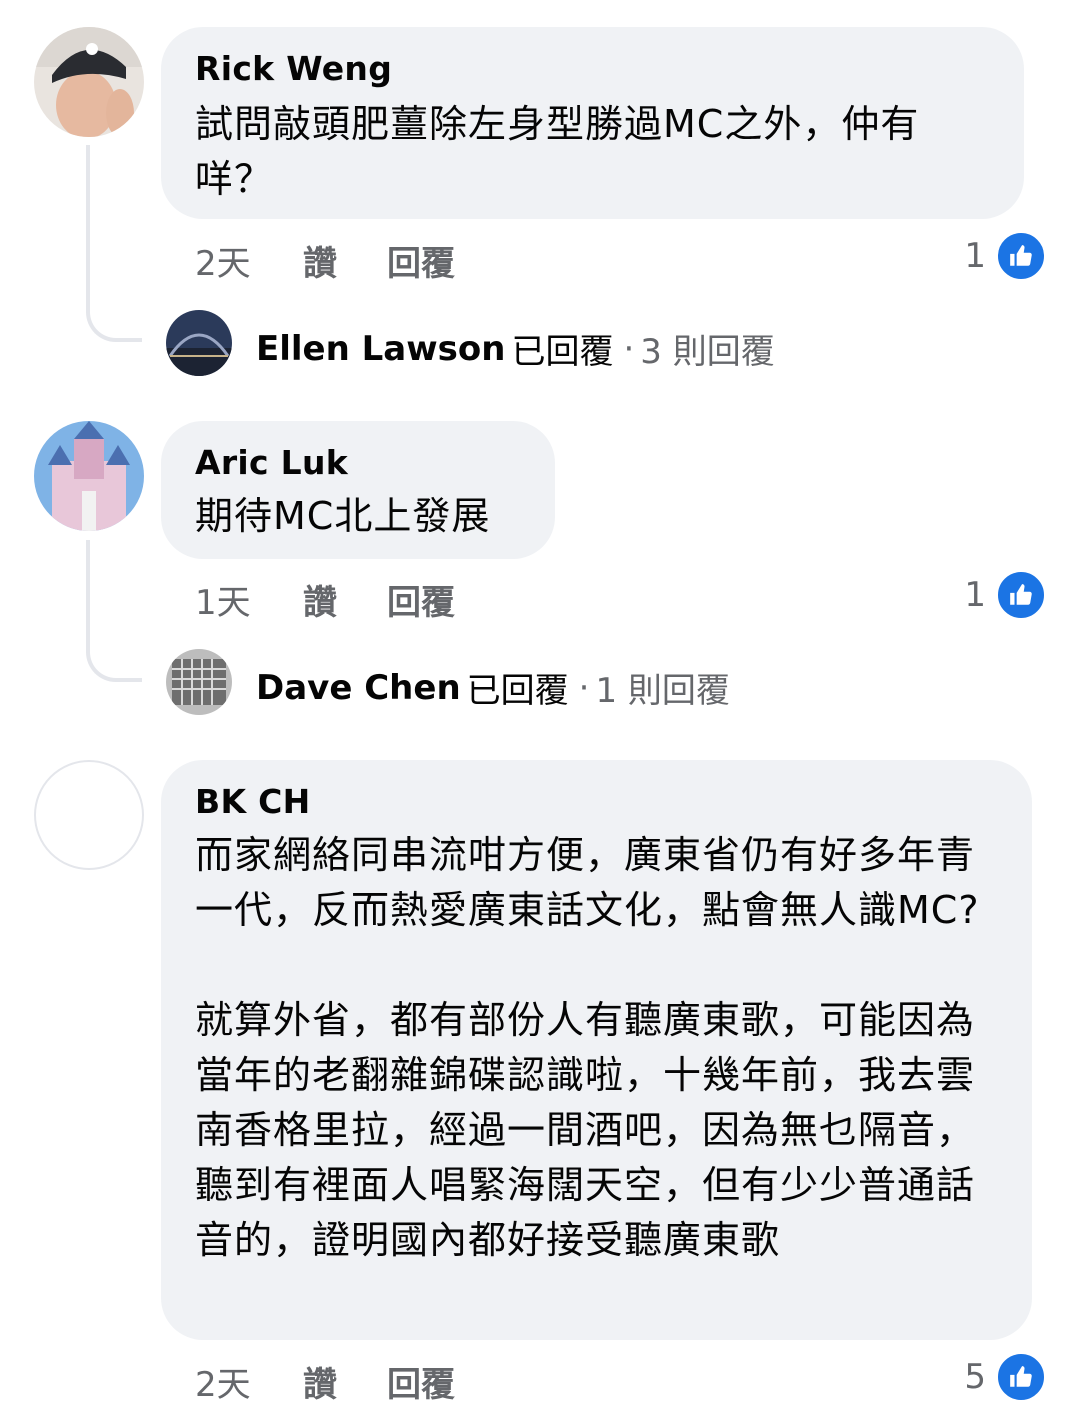  What do you see at coordinates (381, 348) in the screenshot?
I see `reply-author: Ellen Lawson` at bounding box center [381, 348].